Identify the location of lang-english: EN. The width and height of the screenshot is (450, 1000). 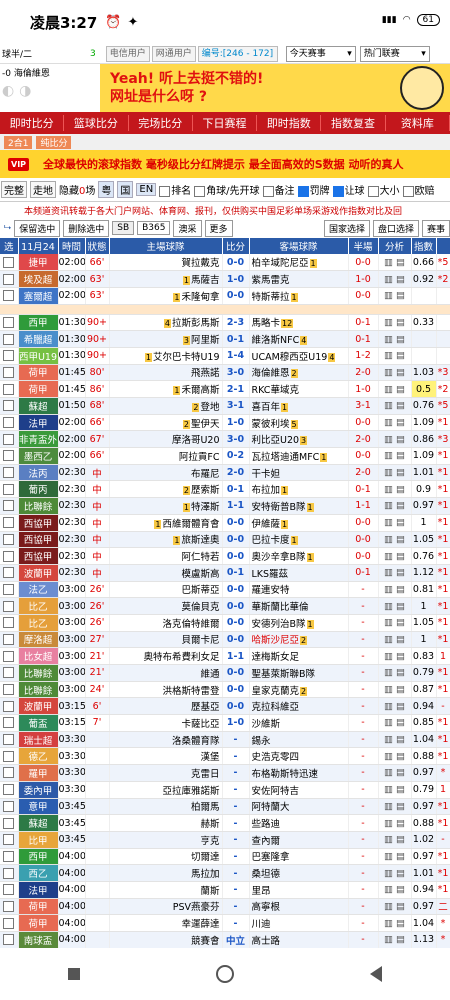
(146, 189).